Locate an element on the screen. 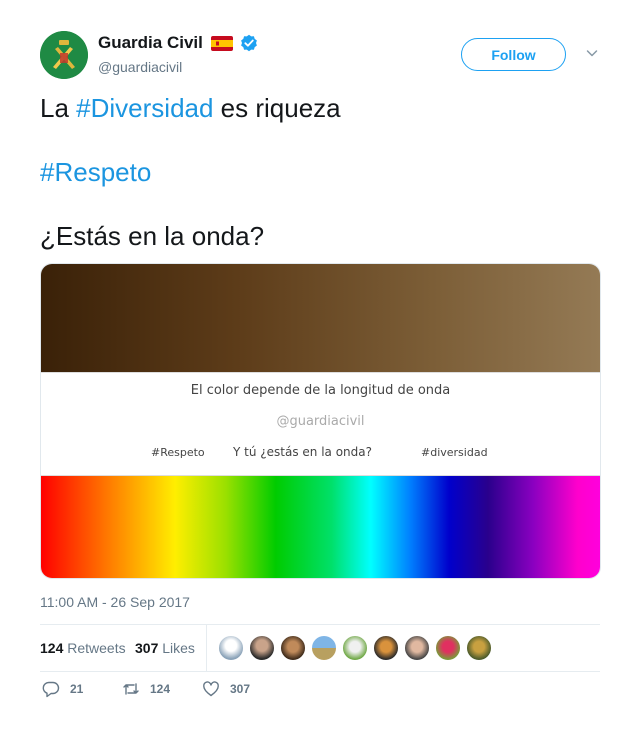 The width and height of the screenshot is (640, 733). reply-count: 21 is located at coordinates (77, 689).